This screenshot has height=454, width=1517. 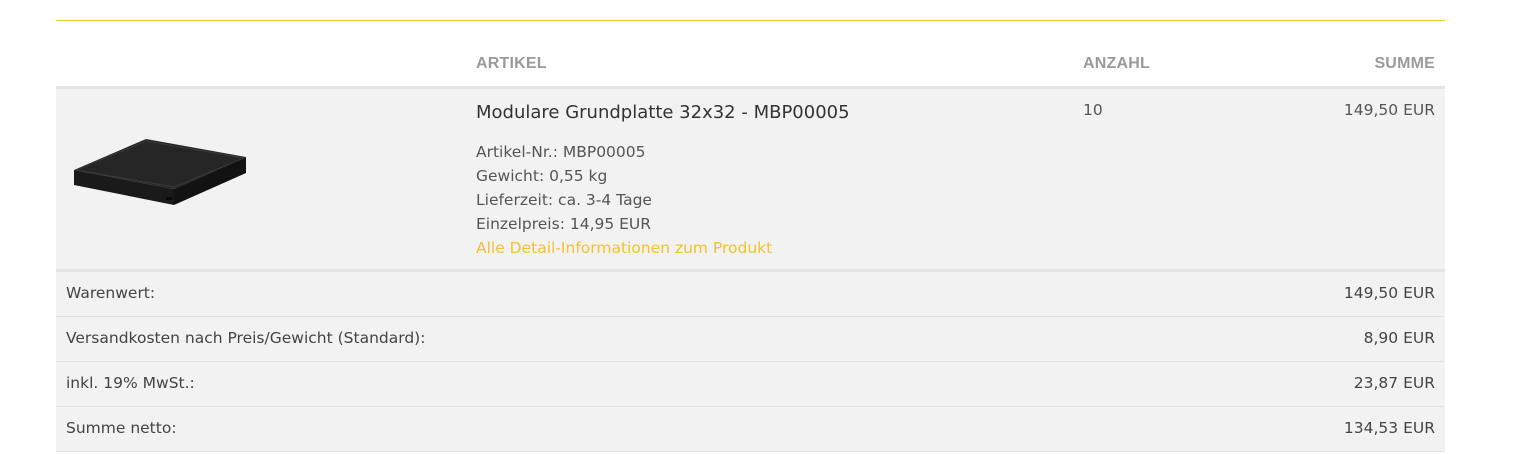 I want to click on totals-value: 8,90 EUR, so click(x=1399, y=338).